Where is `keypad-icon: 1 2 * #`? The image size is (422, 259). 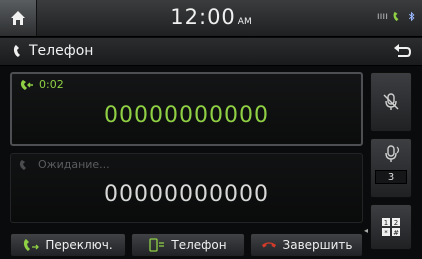
keypad-icon: 1 2 * # is located at coordinates (391, 227).